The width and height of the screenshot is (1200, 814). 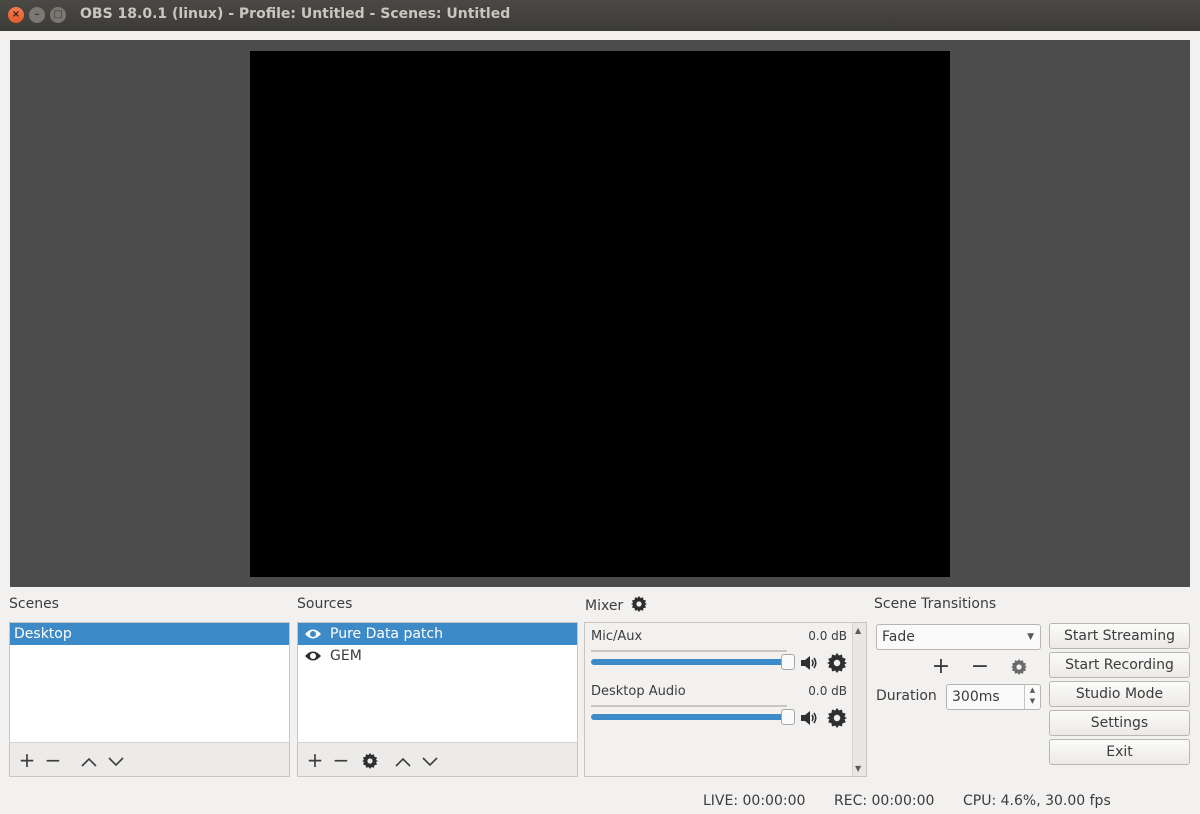 What do you see at coordinates (898, 637) in the screenshot?
I see `transition-select-value: Fade` at bounding box center [898, 637].